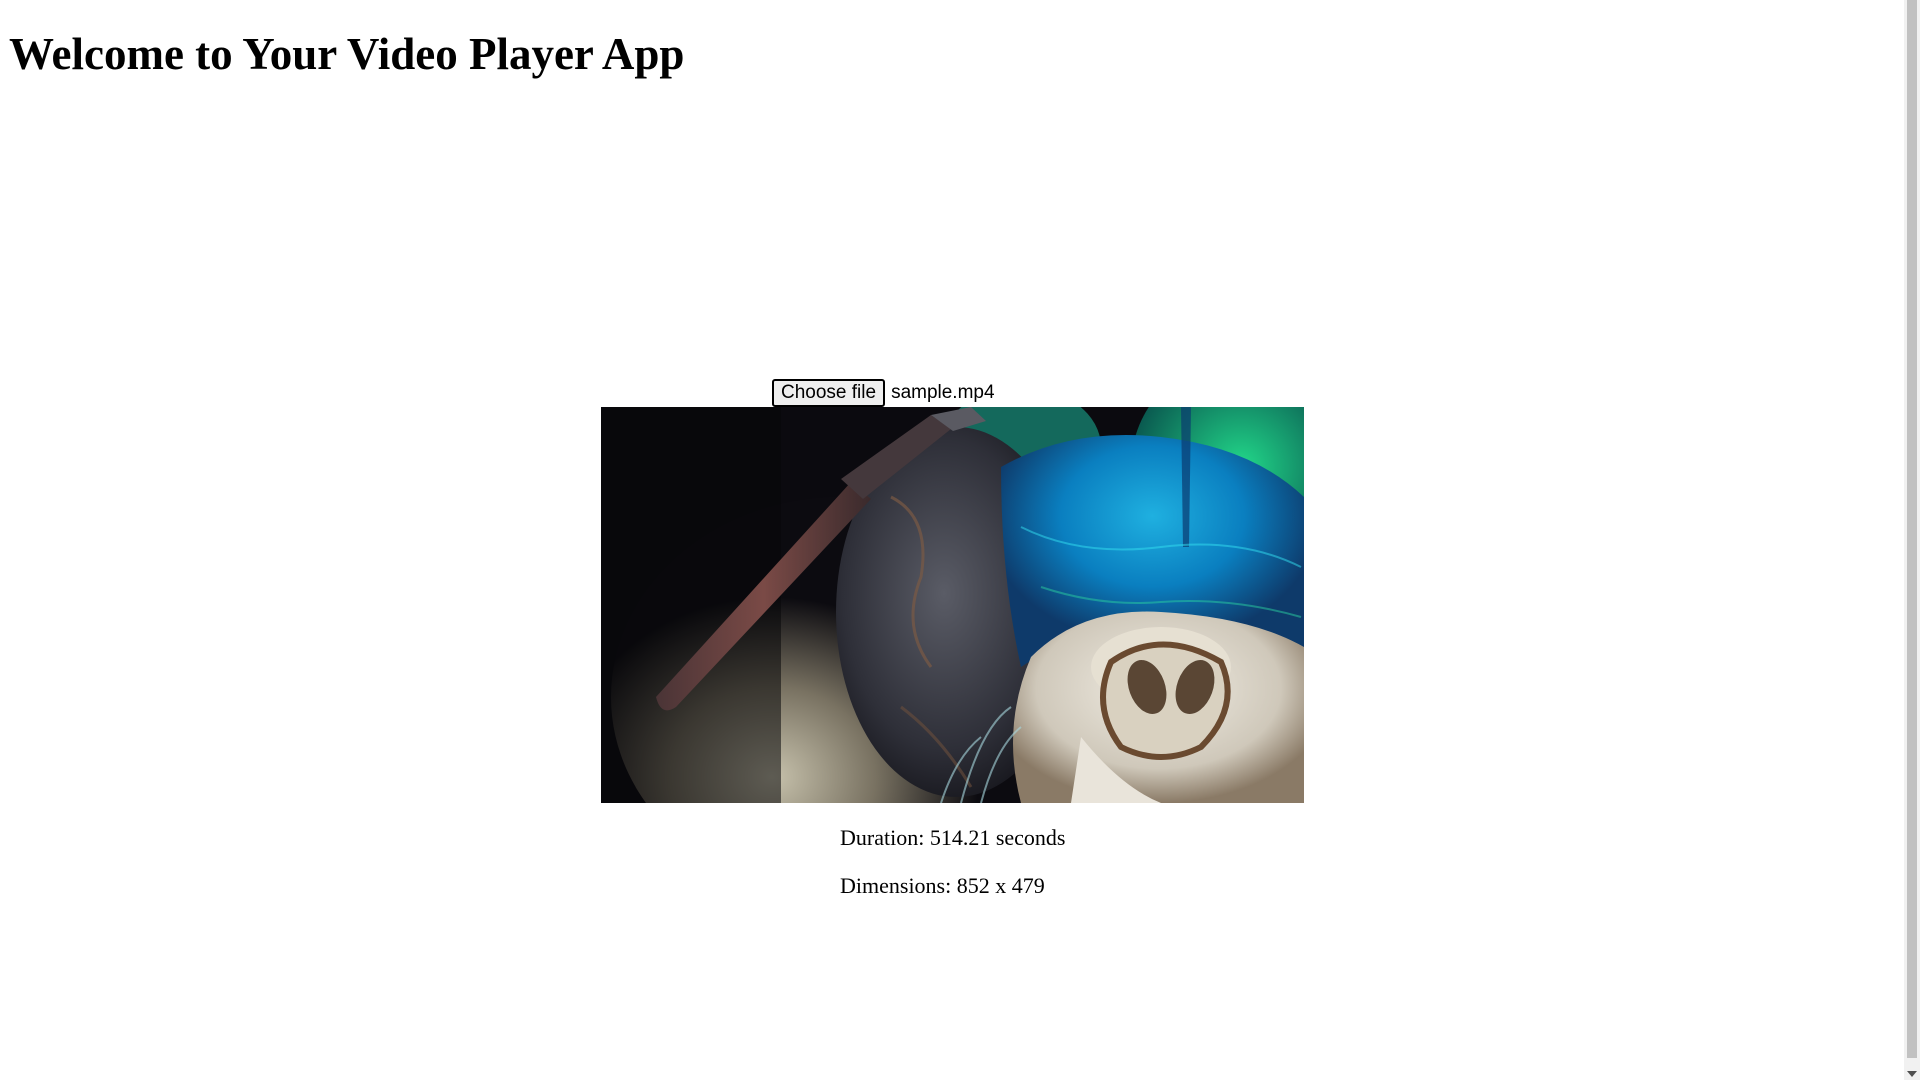 The image size is (1920, 1080). What do you see at coordinates (1912, 529) in the screenshot?
I see `scrollbar-thumb` at bounding box center [1912, 529].